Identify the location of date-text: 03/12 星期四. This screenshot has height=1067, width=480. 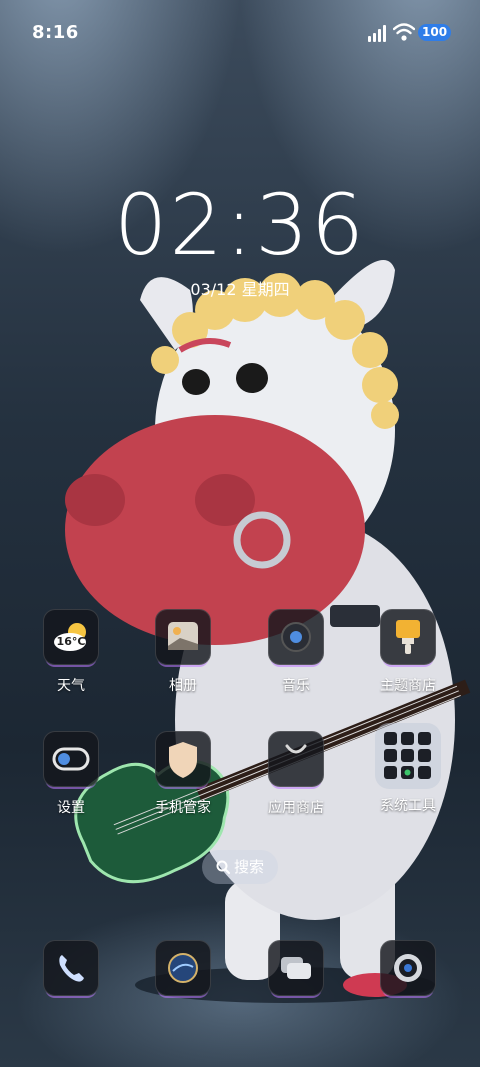
(240, 289).